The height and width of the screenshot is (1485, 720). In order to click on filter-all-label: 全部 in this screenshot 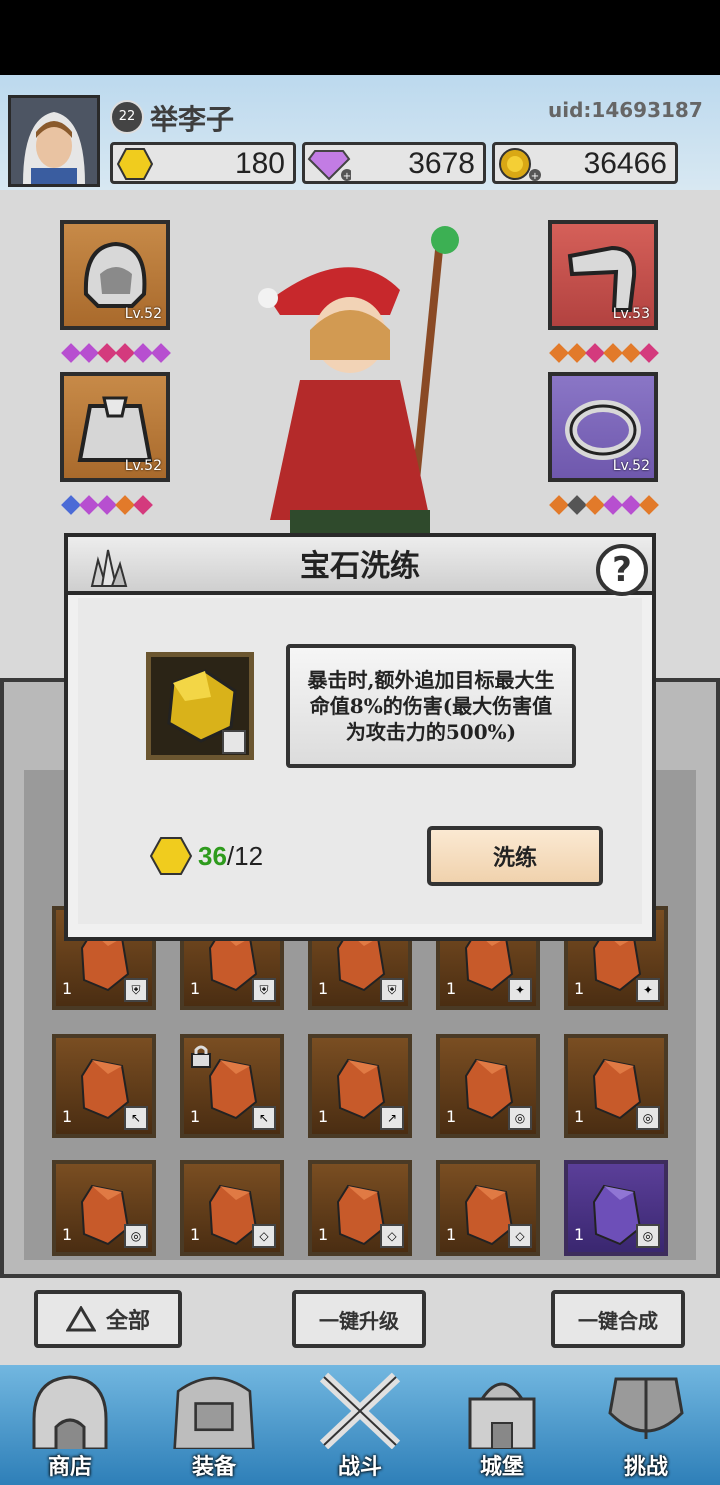, I will do `click(127, 1321)`.